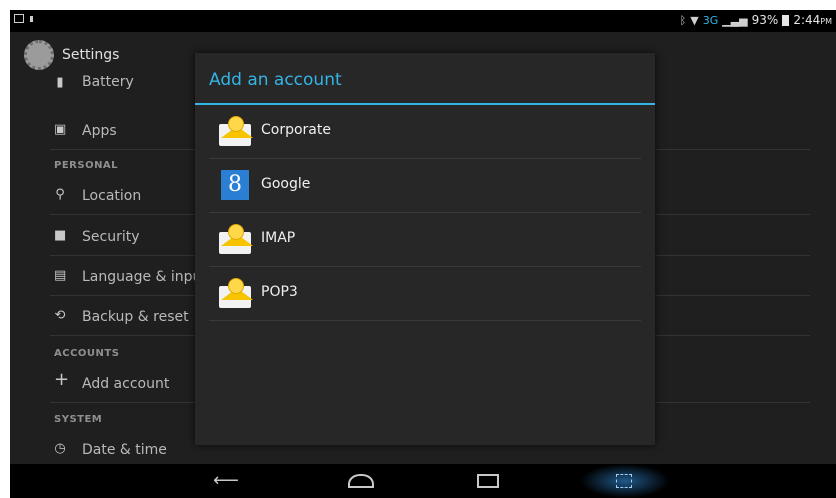 The width and height of the screenshot is (836, 498). What do you see at coordinates (425, 186) in the screenshot?
I see `account-option-google: 8 Google` at bounding box center [425, 186].